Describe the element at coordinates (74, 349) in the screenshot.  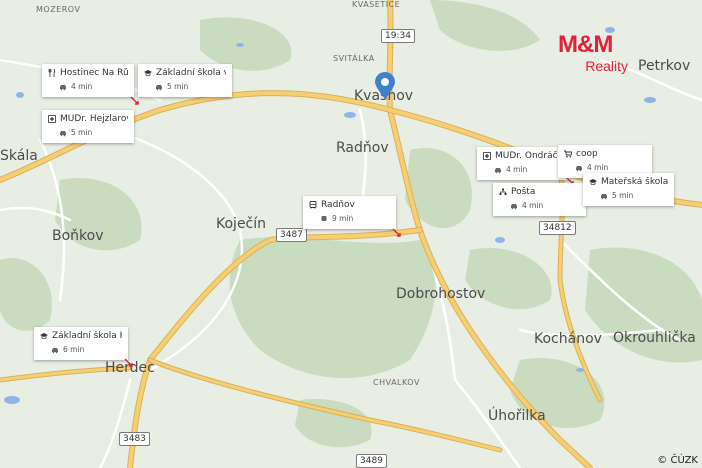
I see `poi-time: 6 min` at that location.